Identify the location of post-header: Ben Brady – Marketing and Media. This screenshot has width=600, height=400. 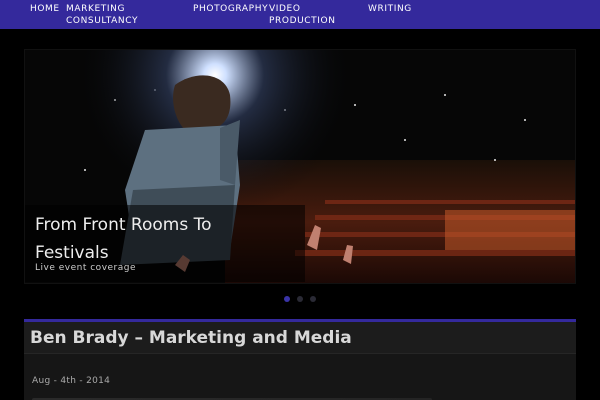
(300, 338).